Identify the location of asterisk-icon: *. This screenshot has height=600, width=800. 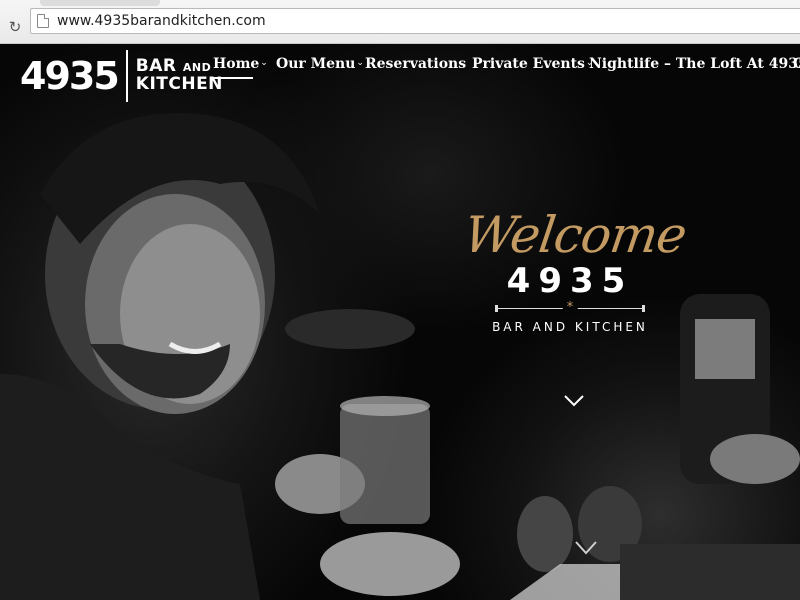
(570, 307).